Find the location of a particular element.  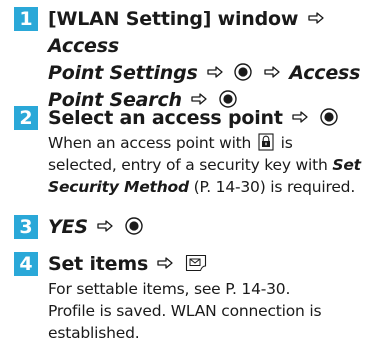

menu-item-access-2: Access is located at coordinates (325, 73).